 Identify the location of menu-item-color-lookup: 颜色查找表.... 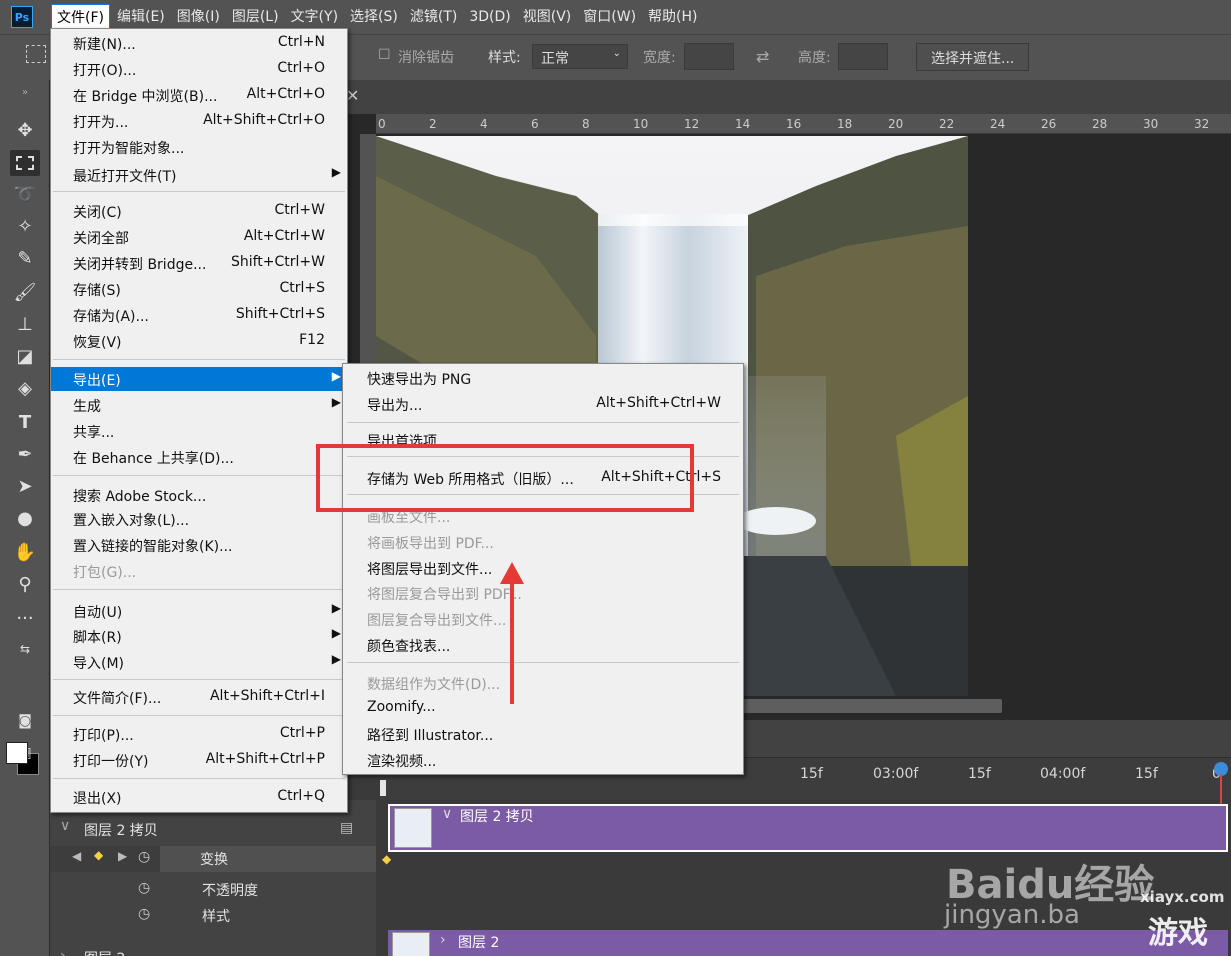
(543, 645).